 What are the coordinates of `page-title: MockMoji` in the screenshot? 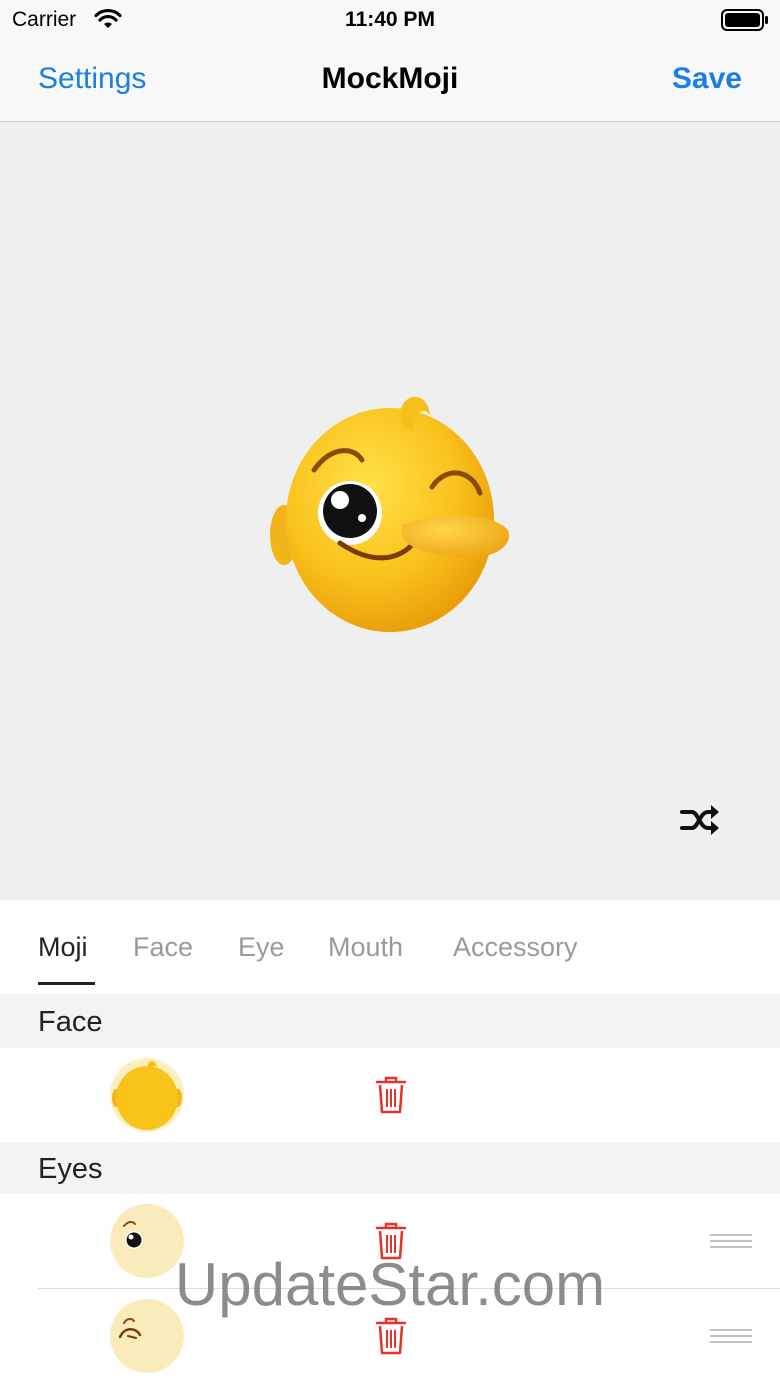 It's located at (390, 78).